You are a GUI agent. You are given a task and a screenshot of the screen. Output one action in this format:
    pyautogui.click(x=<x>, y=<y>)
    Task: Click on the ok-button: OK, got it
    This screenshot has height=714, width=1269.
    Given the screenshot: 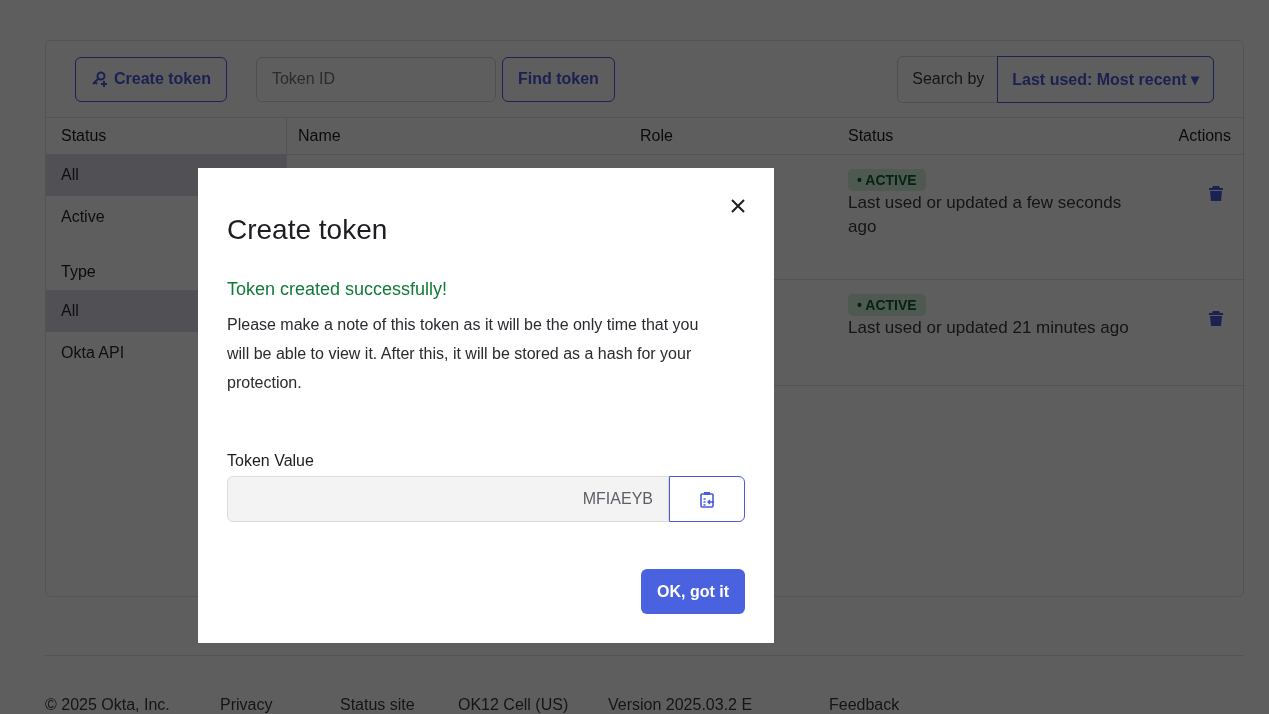 What is the action you would take?
    pyautogui.click(x=693, y=591)
    